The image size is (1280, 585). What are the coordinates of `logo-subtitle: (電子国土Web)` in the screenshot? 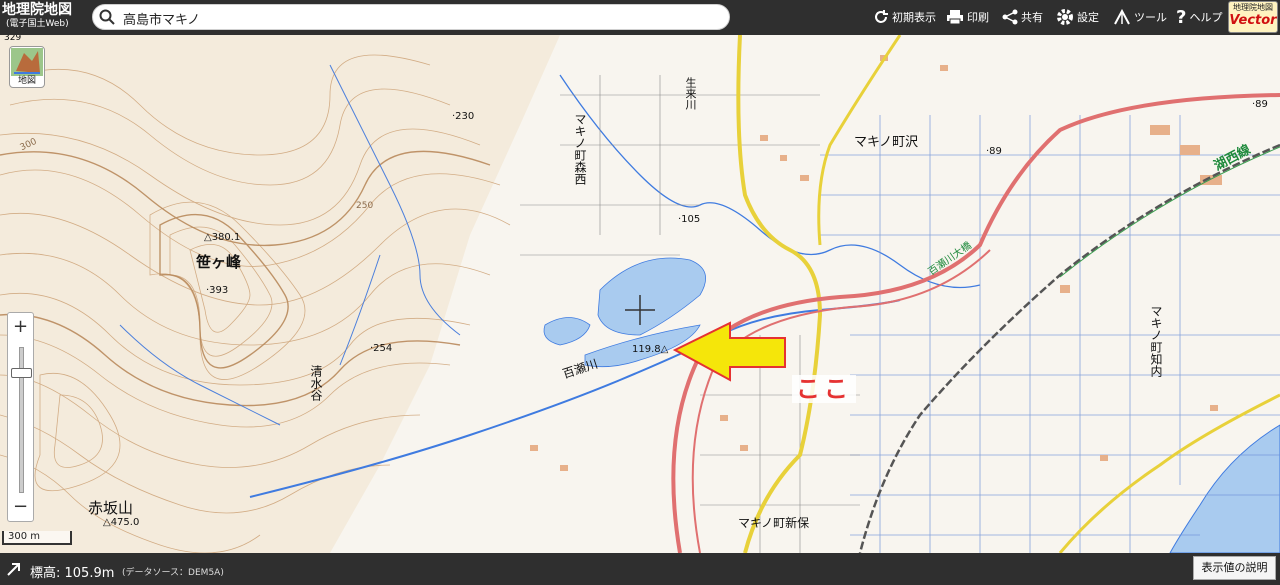 It's located at (37, 24).